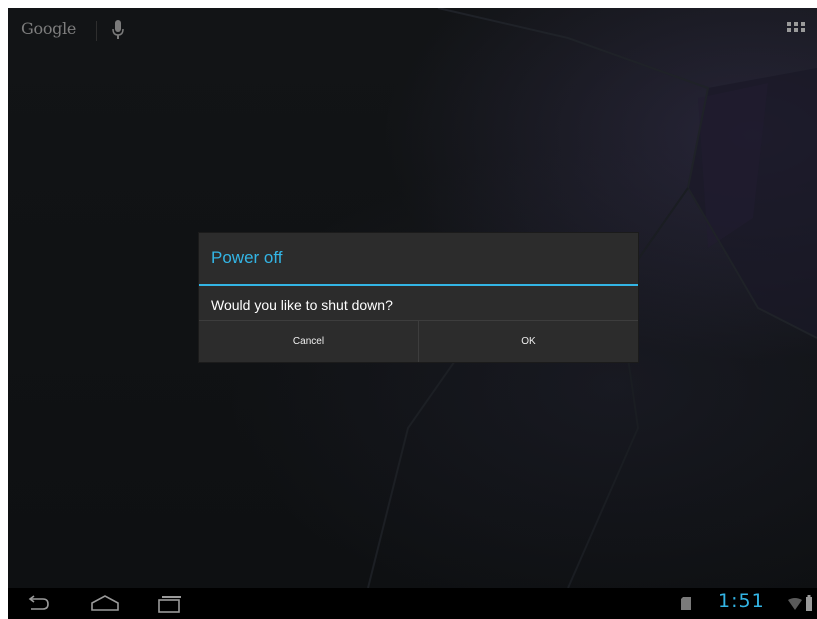 Image resolution: width=817 pixels, height=619 pixels. What do you see at coordinates (528, 341) in the screenshot?
I see `ok-button: OK` at bounding box center [528, 341].